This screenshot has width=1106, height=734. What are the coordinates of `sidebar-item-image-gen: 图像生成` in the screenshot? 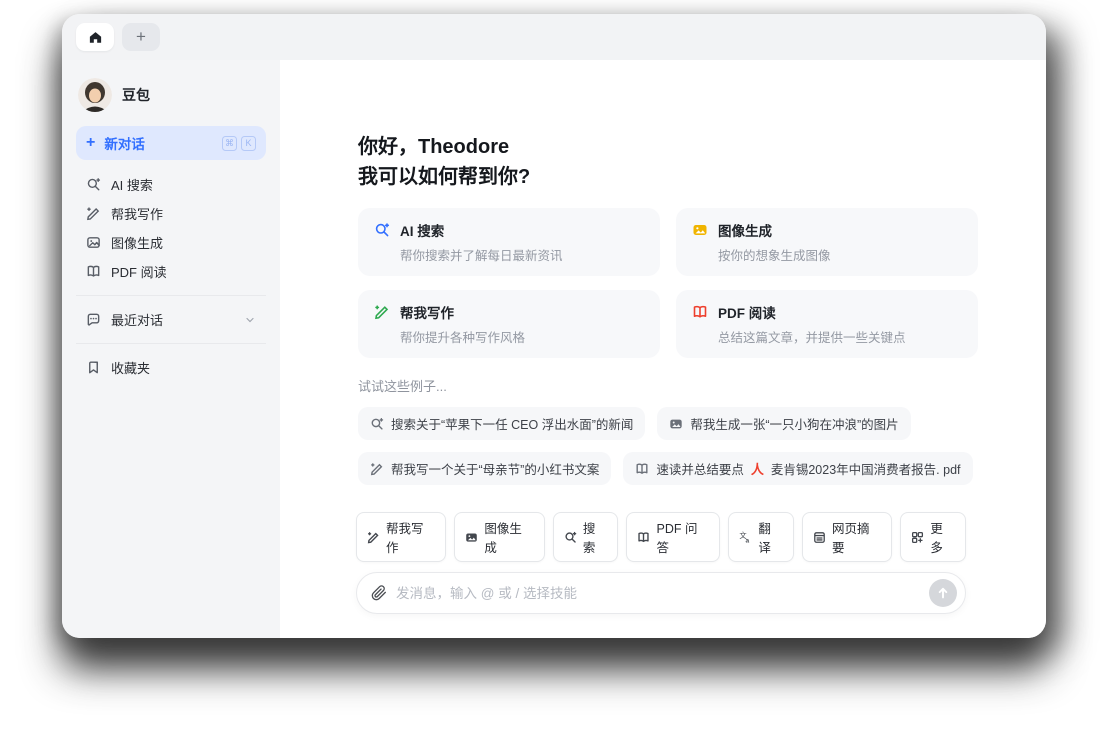 It's located at (171, 242).